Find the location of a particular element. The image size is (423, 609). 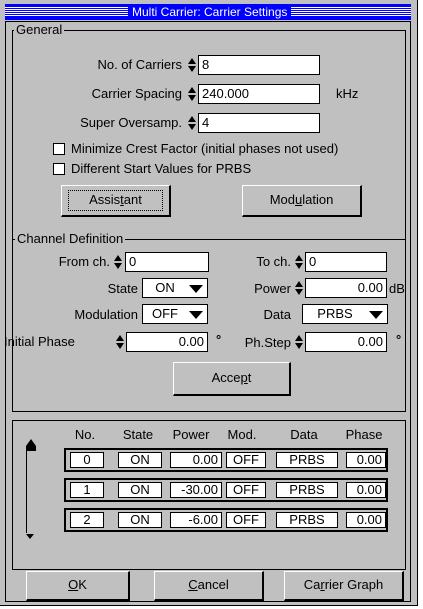

carrier-graph-button-label: Carrier Graph is located at coordinates (343, 584).